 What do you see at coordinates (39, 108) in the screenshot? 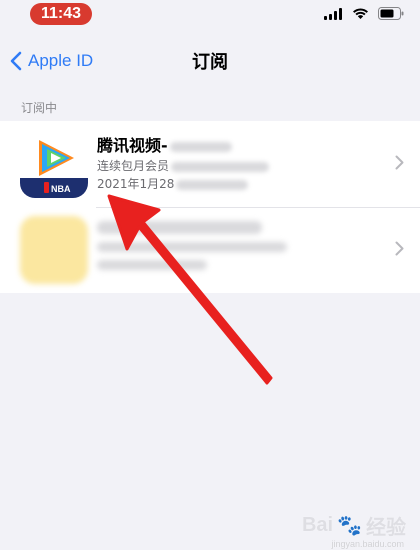
I see `section-header-active: 订阅中` at bounding box center [39, 108].